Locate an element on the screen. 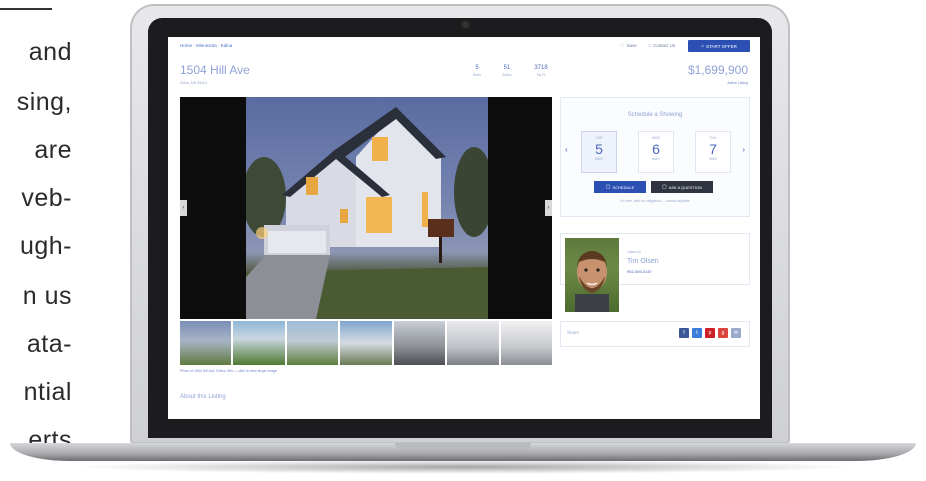  date-option: TUE 5 MAR is located at coordinates (599, 152).